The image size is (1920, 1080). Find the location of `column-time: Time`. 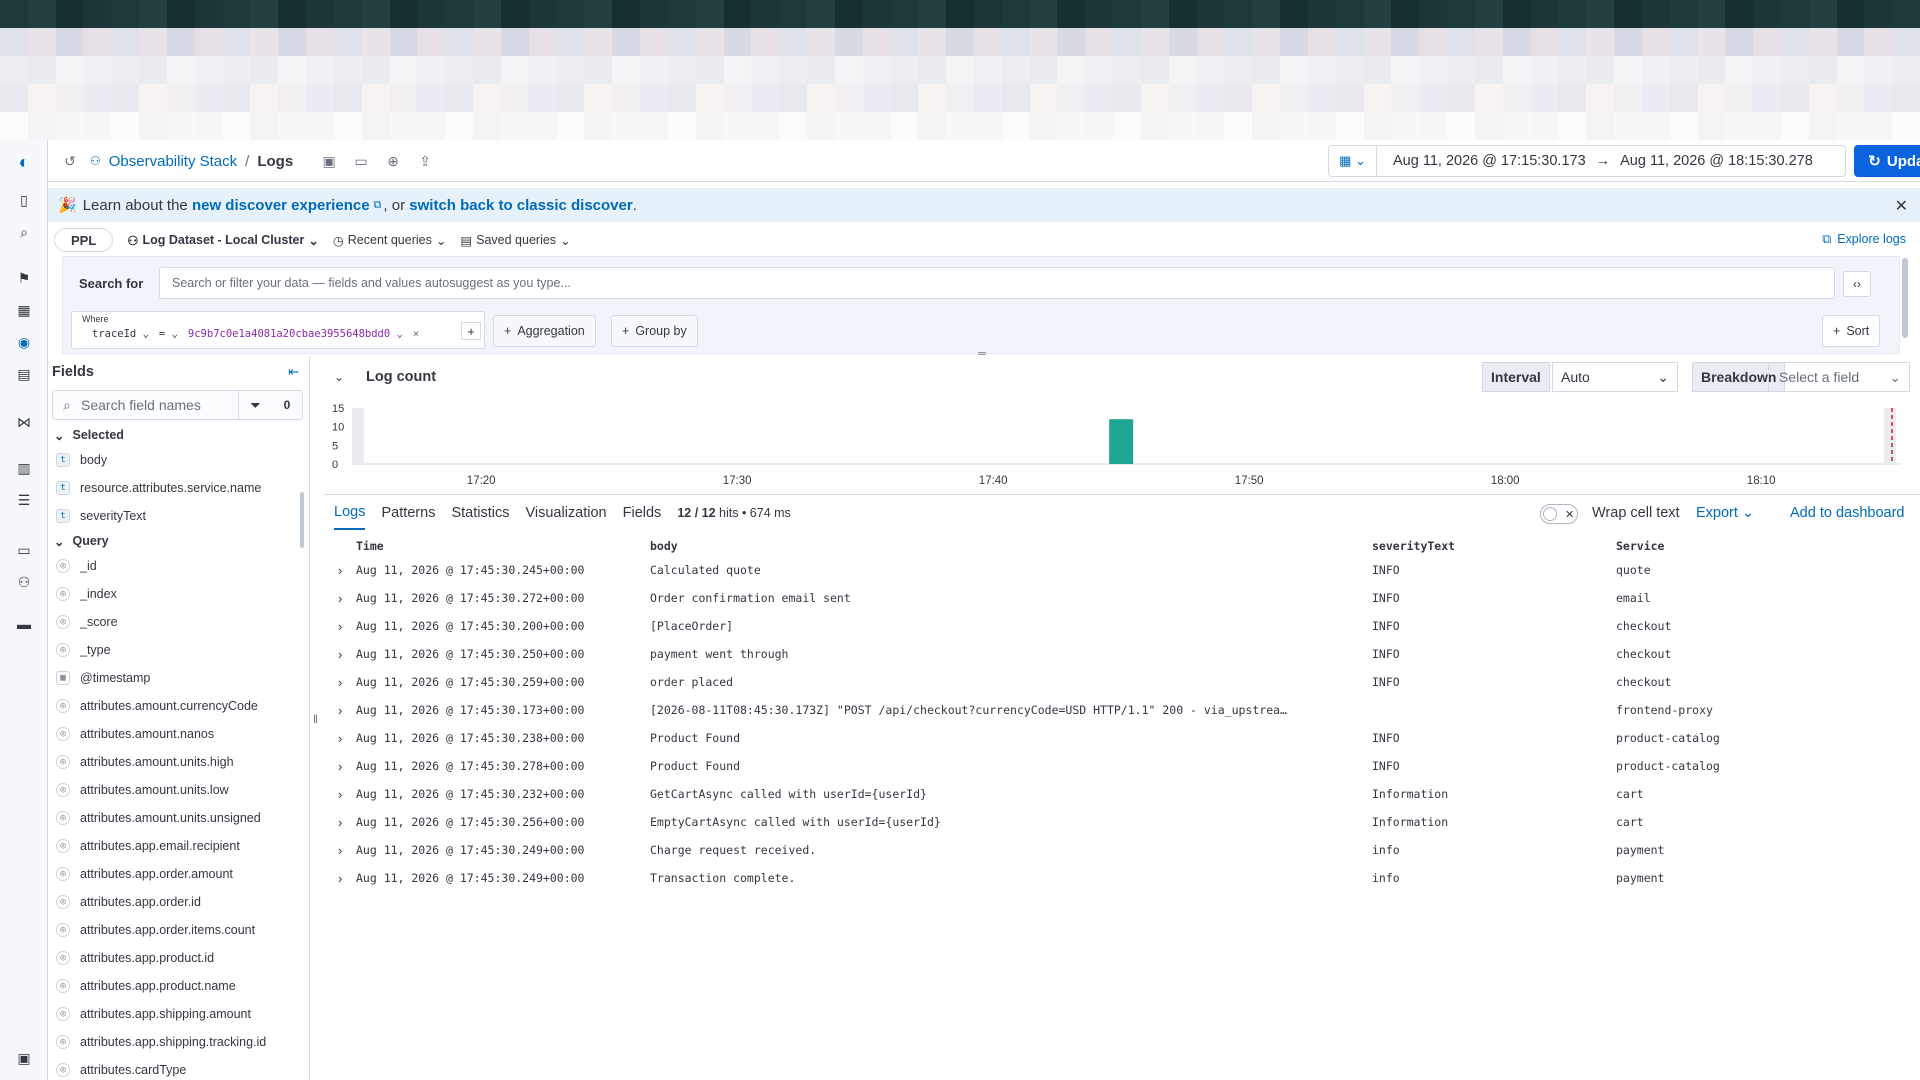

column-time: Time is located at coordinates (503, 546).